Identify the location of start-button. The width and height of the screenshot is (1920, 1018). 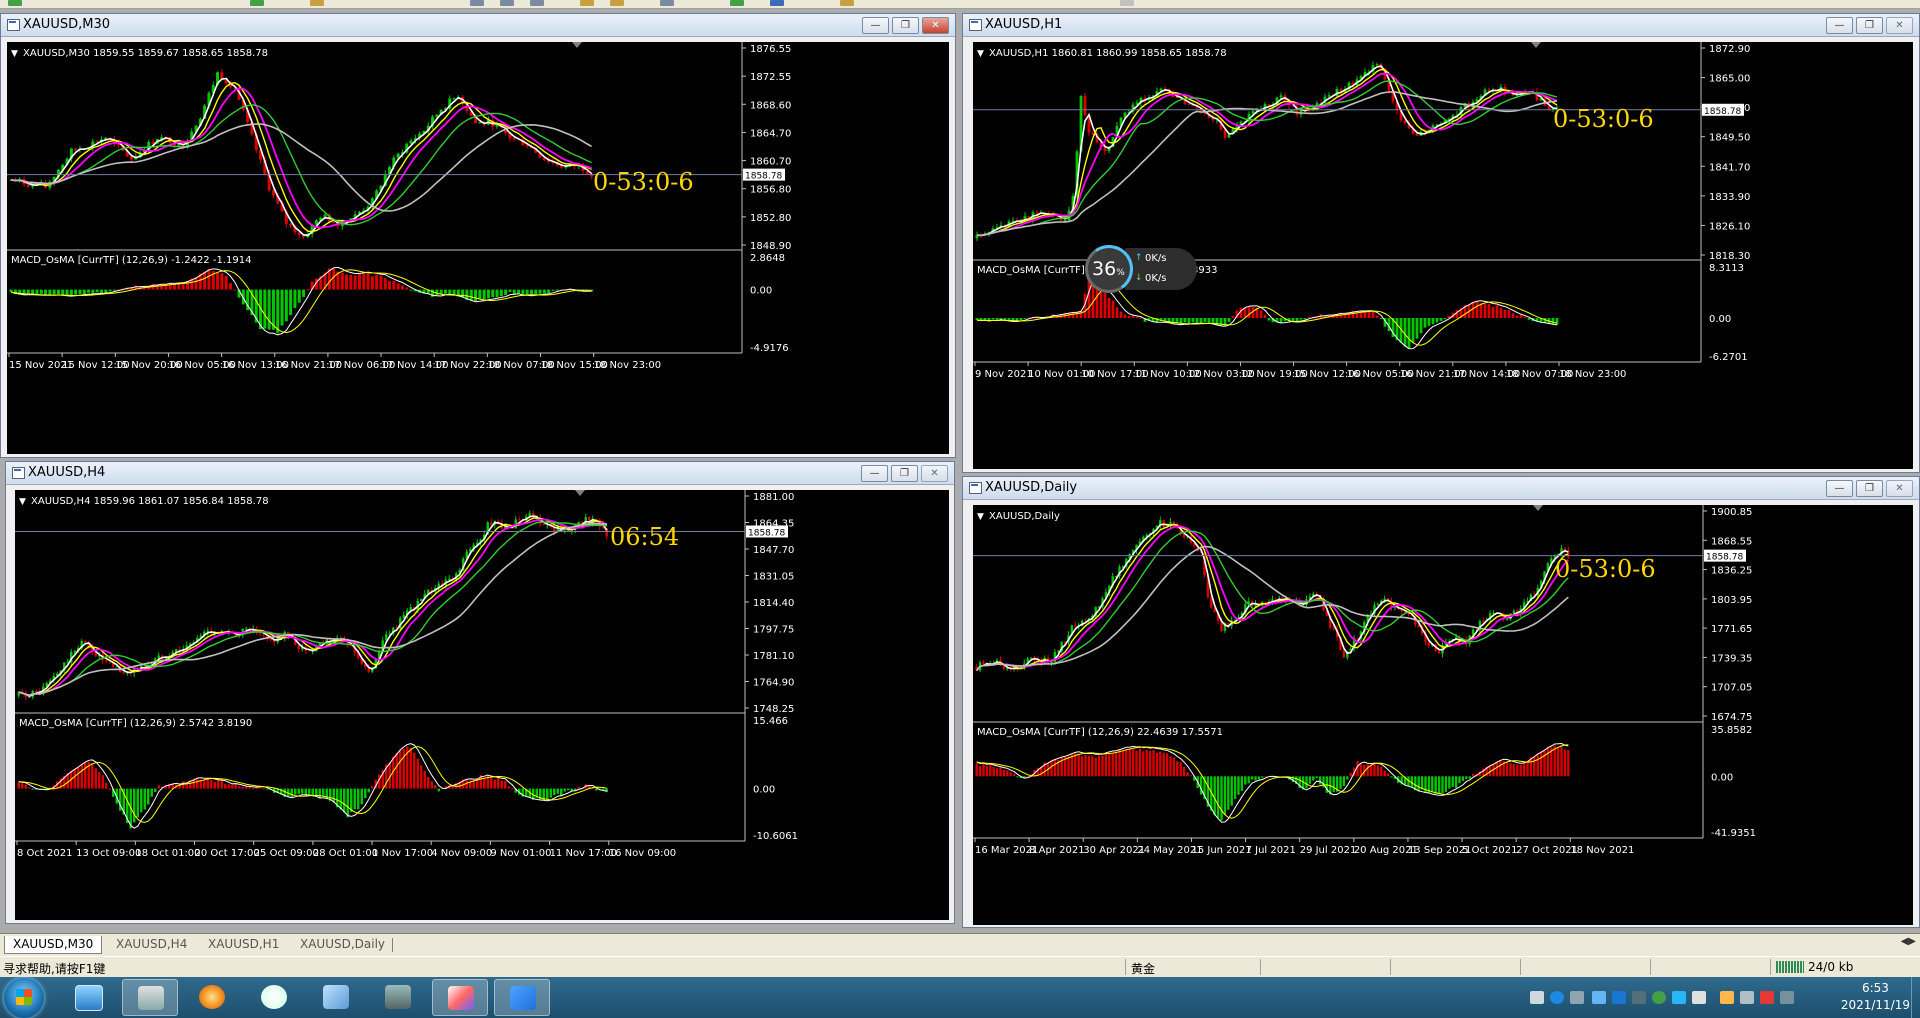
(24, 998).